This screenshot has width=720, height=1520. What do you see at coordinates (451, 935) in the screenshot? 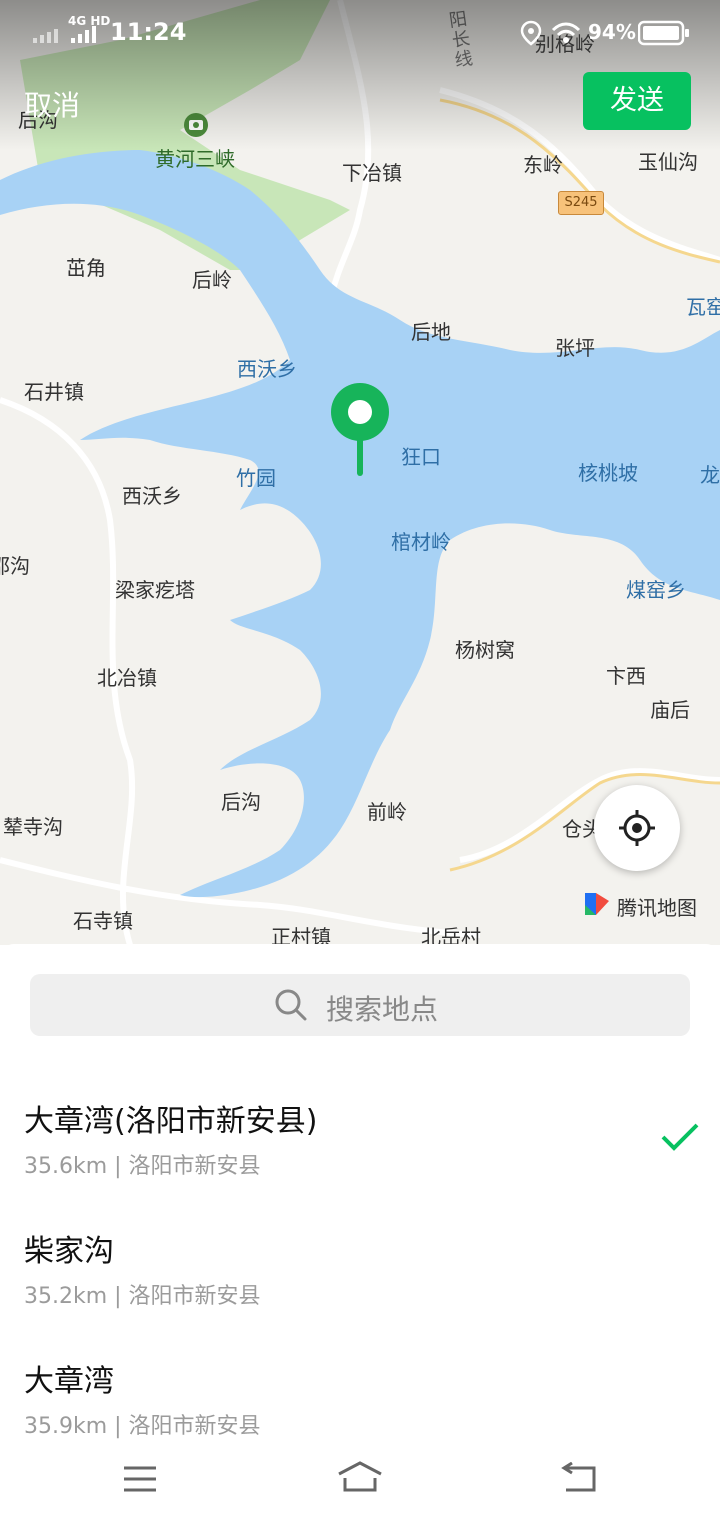
I see `map-label: 北岳村` at bounding box center [451, 935].